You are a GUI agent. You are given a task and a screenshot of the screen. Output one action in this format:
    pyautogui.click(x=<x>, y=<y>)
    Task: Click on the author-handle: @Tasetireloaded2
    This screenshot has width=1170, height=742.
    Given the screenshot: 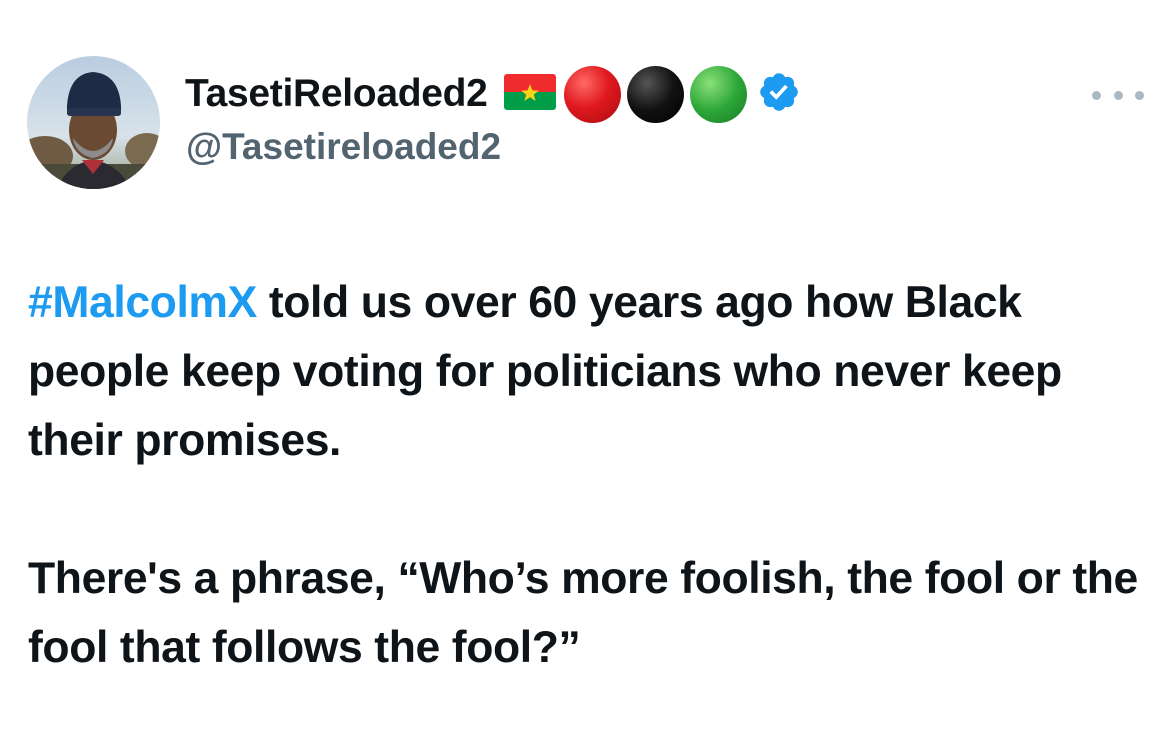 What is the action you would take?
    pyautogui.click(x=343, y=147)
    